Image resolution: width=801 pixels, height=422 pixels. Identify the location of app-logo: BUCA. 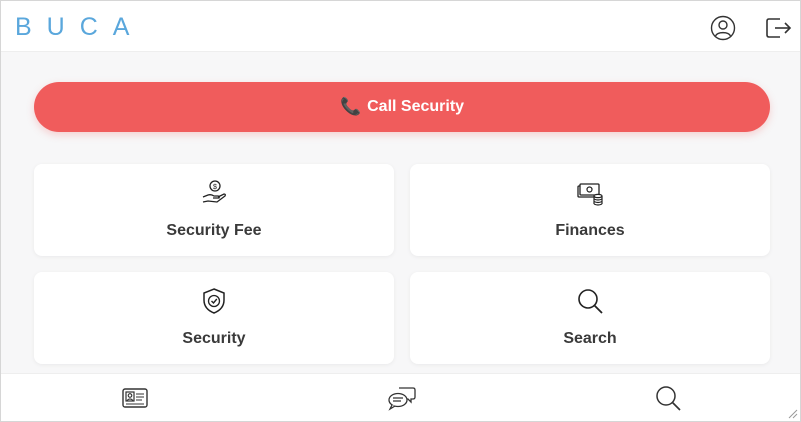
(80, 26).